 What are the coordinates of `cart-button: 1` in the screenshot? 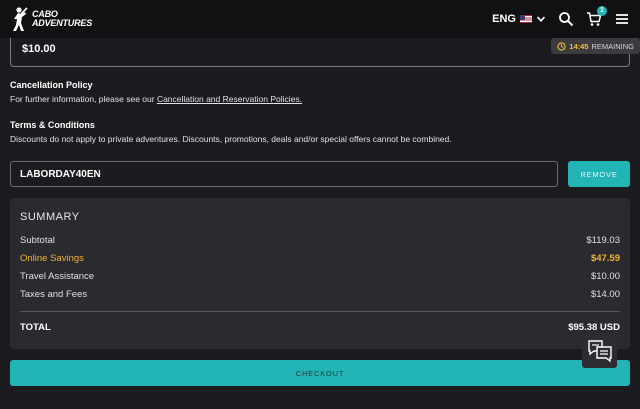 It's located at (596, 16).